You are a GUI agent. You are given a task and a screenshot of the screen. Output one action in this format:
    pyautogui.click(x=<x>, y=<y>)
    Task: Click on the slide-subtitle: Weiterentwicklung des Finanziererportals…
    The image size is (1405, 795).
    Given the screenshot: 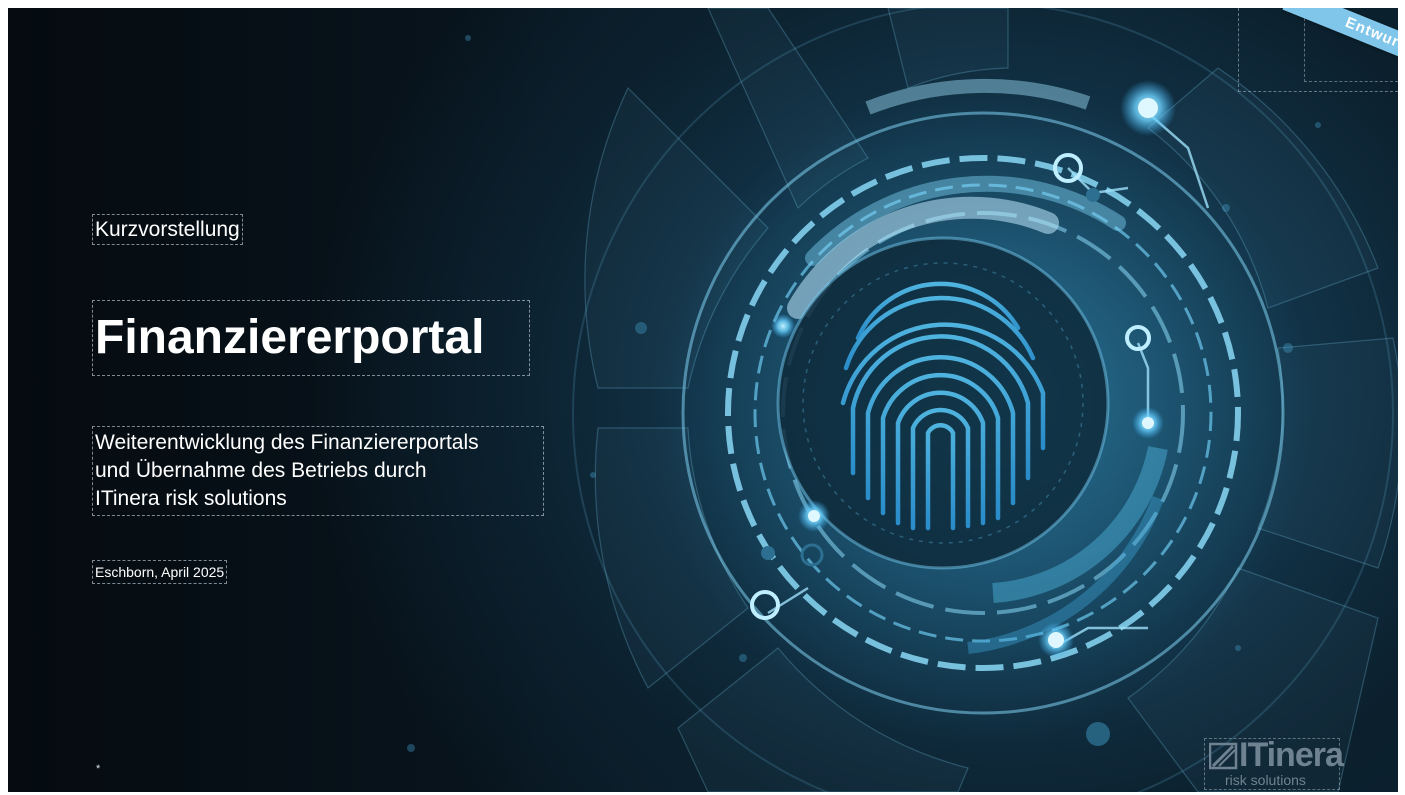 What is the action you would take?
    pyautogui.click(x=318, y=471)
    